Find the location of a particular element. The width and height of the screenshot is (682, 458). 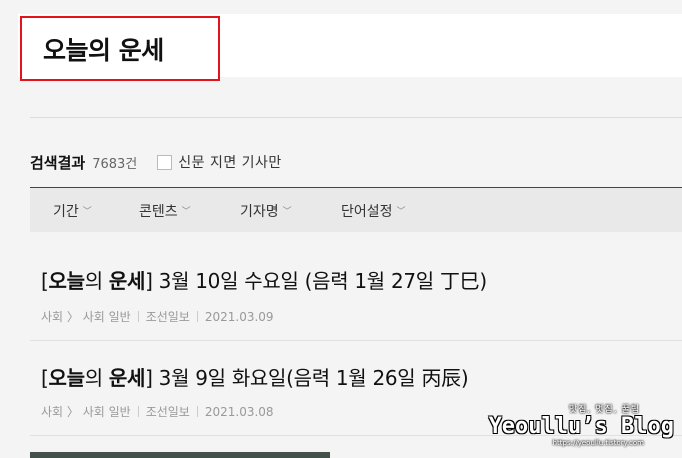

print-only-checkbox is located at coordinates (165, 162).